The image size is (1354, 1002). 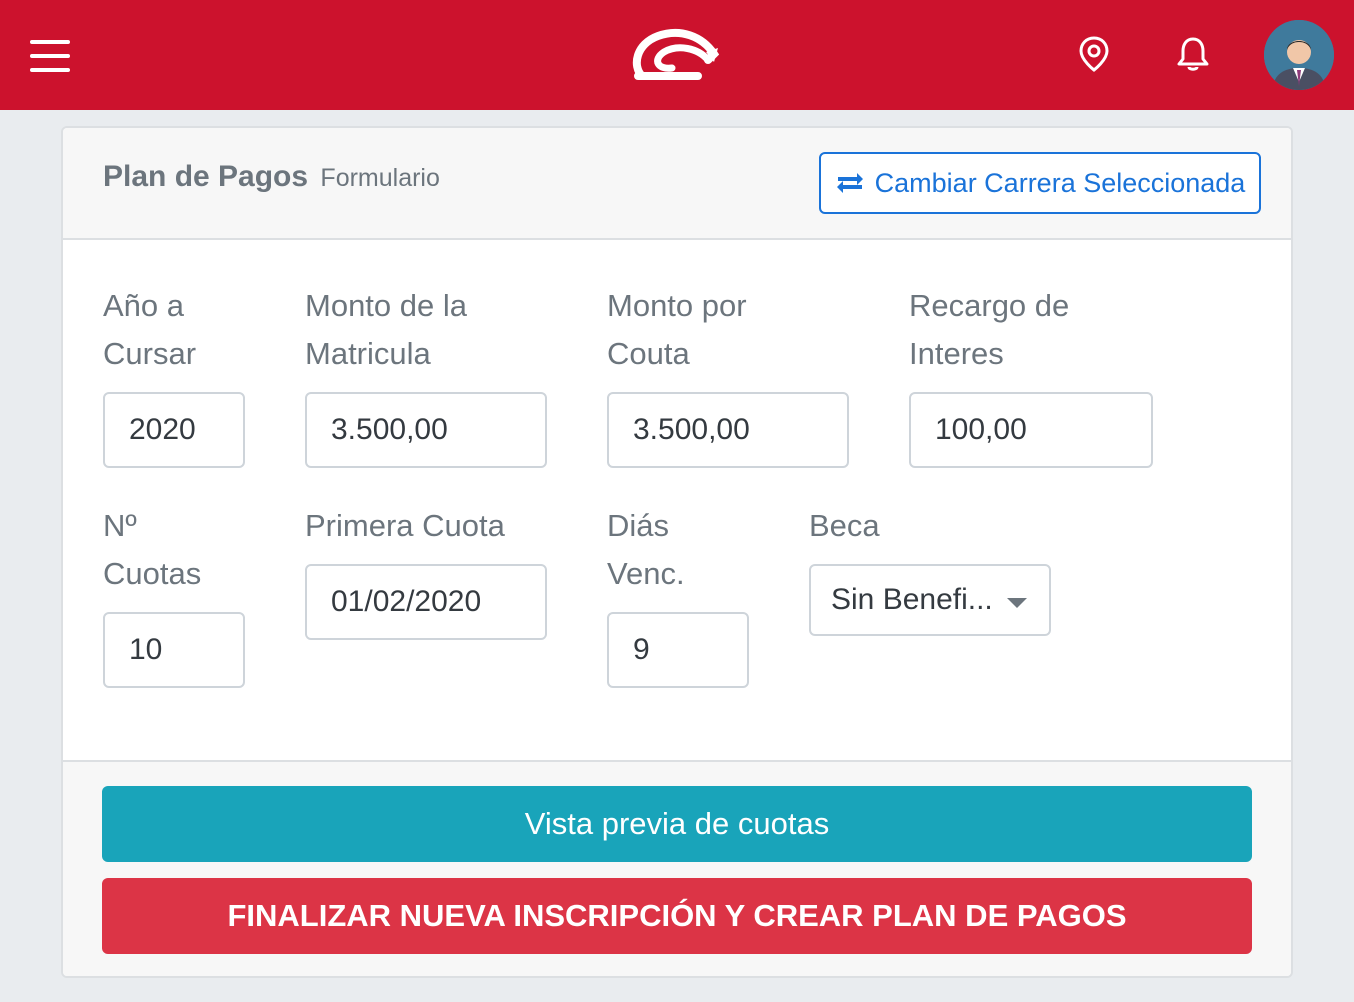 I want to click on preview-installments-label: Vista previa de cuotas, so click(x=677, y=823).